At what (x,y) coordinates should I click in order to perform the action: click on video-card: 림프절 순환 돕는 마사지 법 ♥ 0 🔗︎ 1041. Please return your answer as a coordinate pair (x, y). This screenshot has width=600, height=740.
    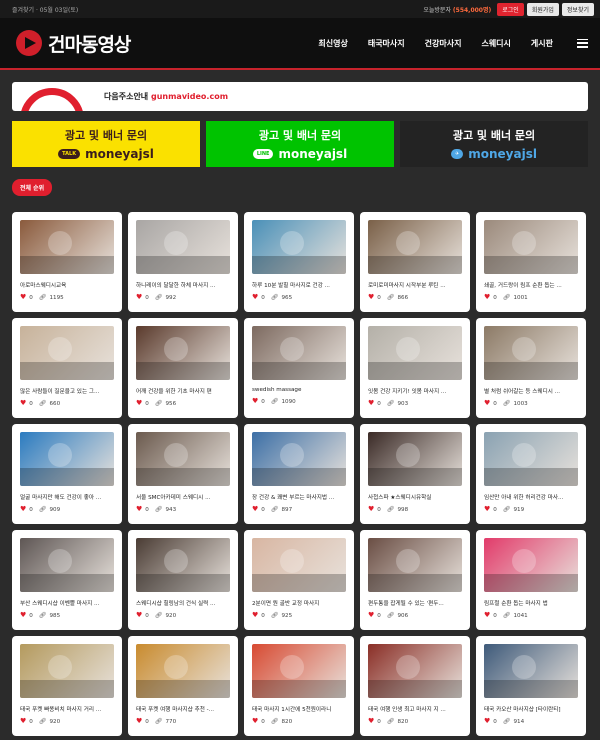
    Looking at the image, I should click on (531, 580).